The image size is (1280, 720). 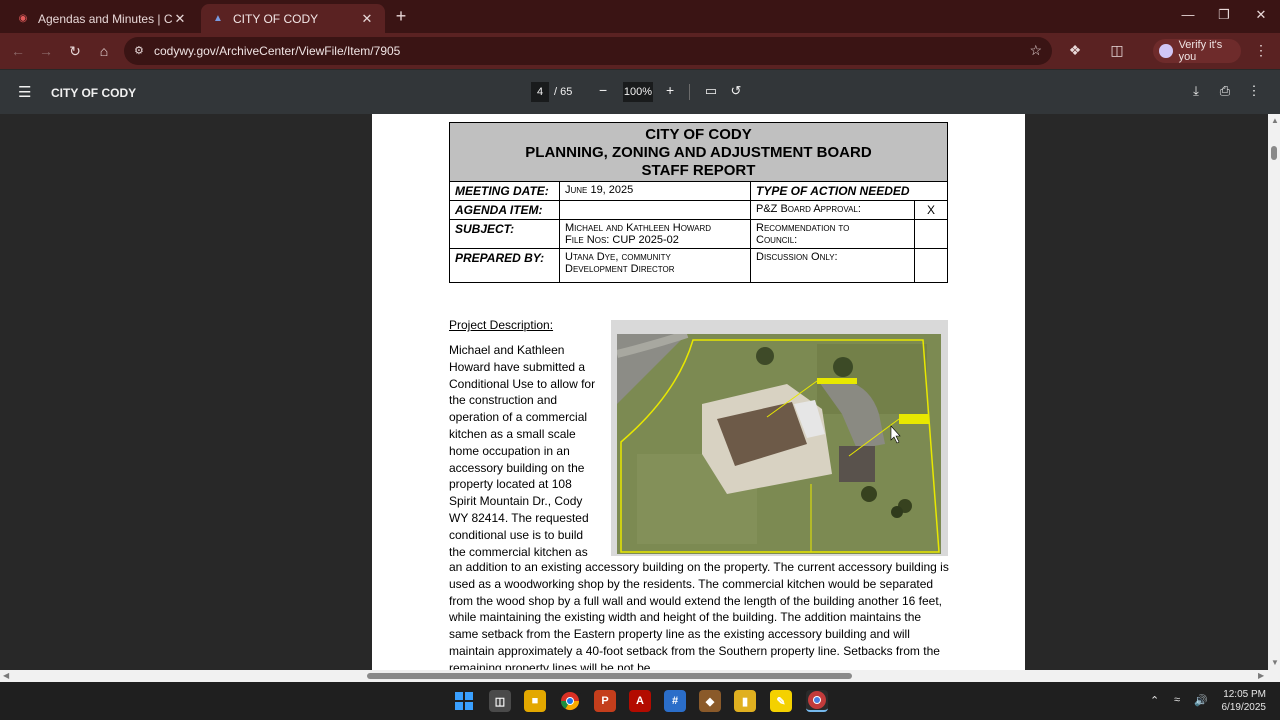 What do you see at coordinates (563, 92) in the screenshot?
I see `page-total: / 65` at bounding box center [563, 92].